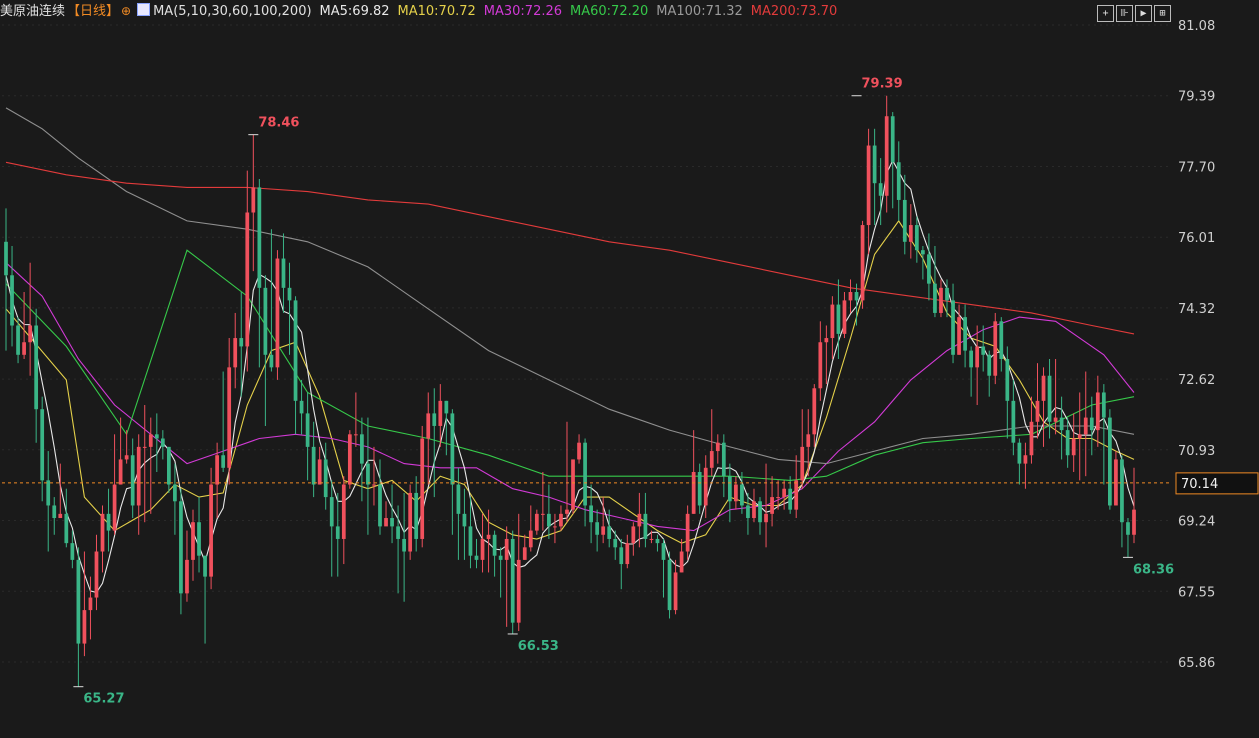 This screenshot has width=1259, height=738. I want to click on expand-icon: ⊞, so click(1162, 13).